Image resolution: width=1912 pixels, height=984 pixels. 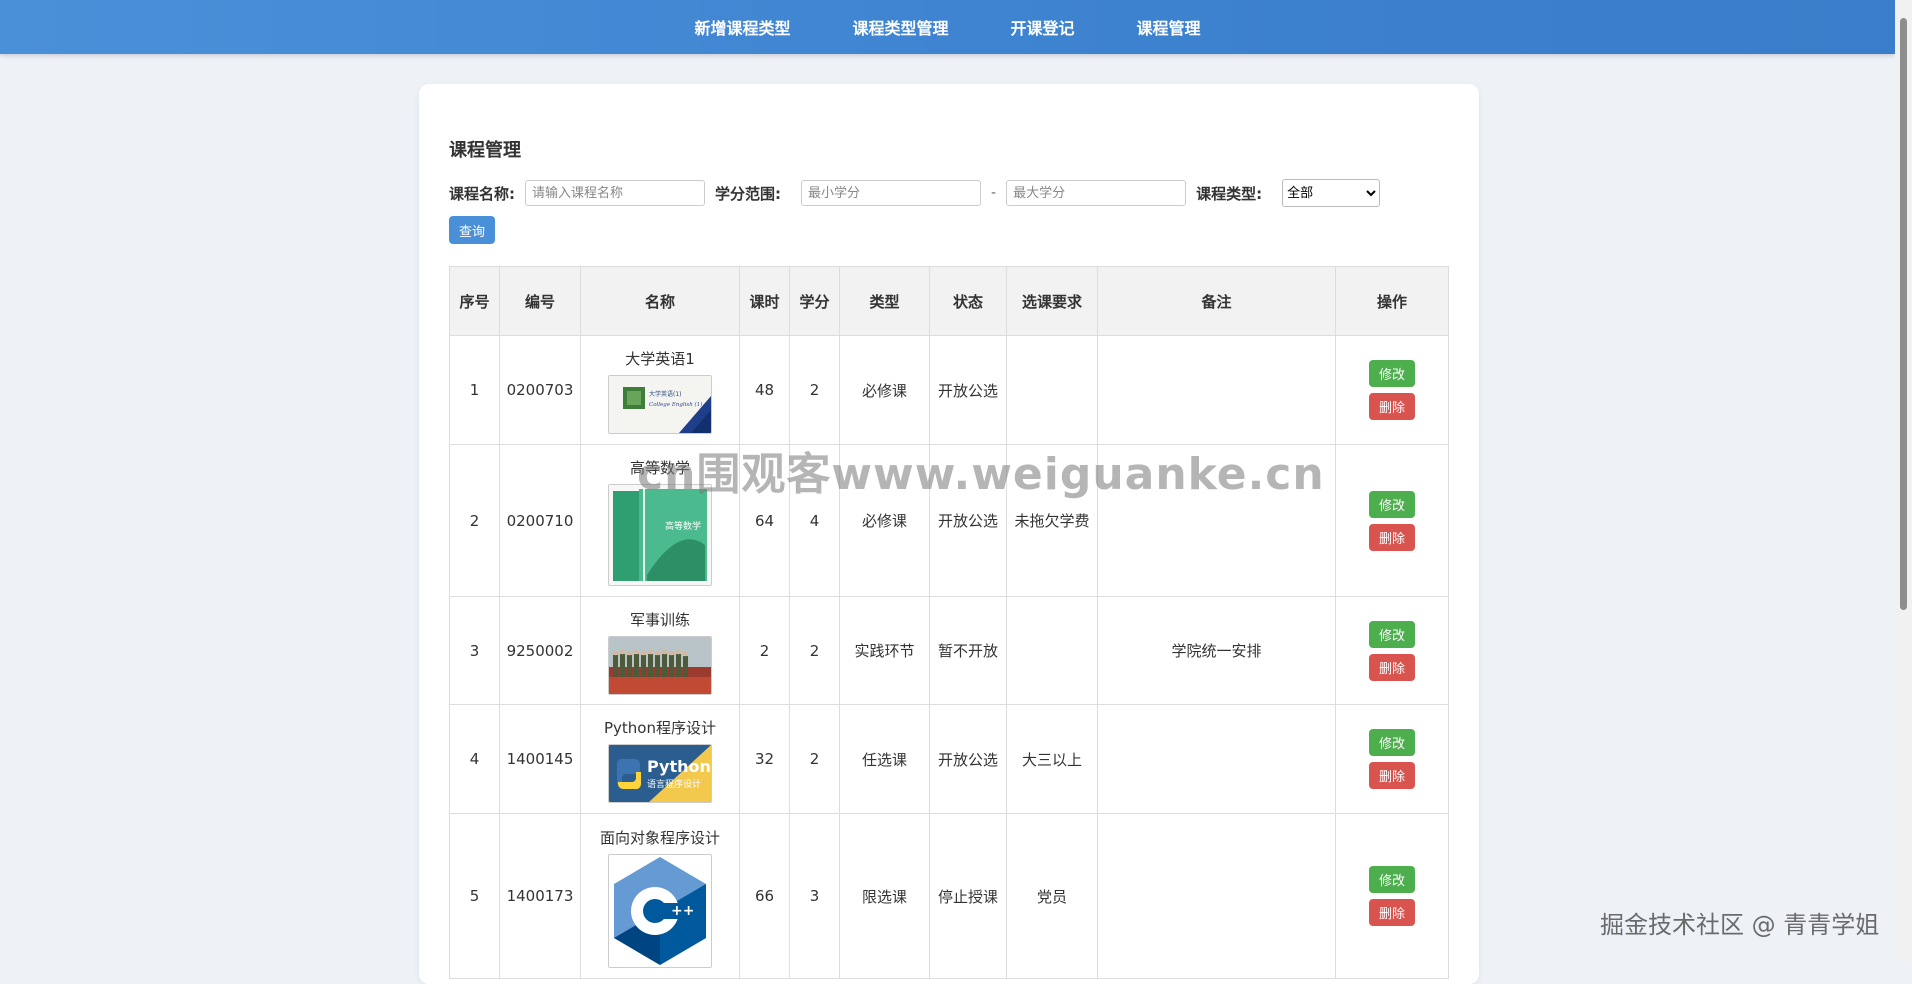 What do you see at coordinates (540, 650) in the screenshot?
I see `cell-code: 9250002` at bounding box center [540, 650].